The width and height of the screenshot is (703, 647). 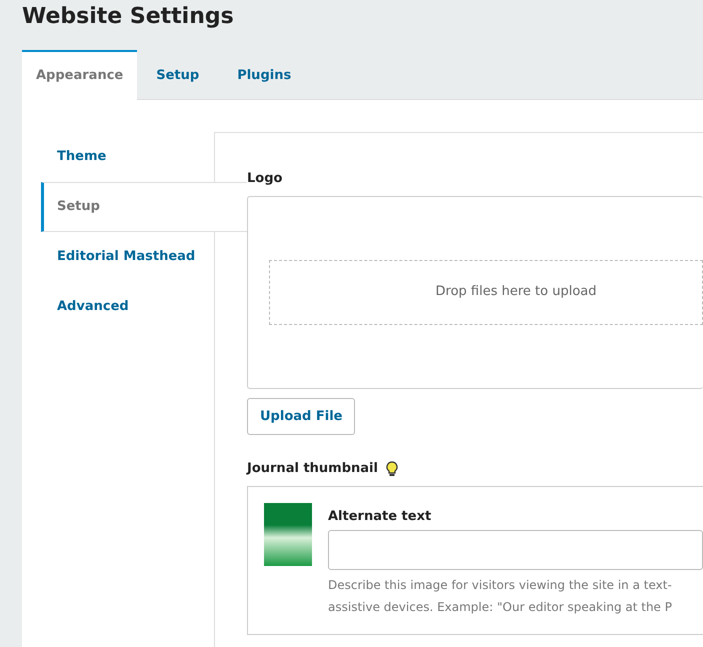 I want to click on side-nav-item: Theme, so click(x=127, y=157).